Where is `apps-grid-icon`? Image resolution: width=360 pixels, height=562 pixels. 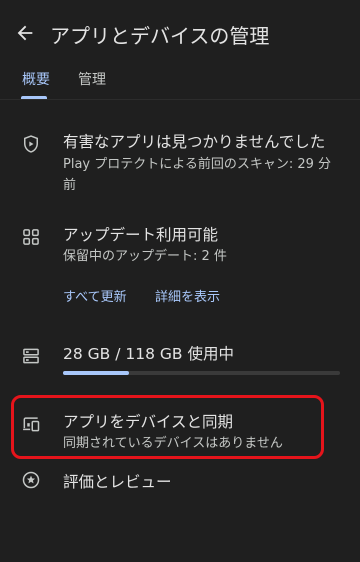
apps-grid-icon is located at coordinates (31, 237).